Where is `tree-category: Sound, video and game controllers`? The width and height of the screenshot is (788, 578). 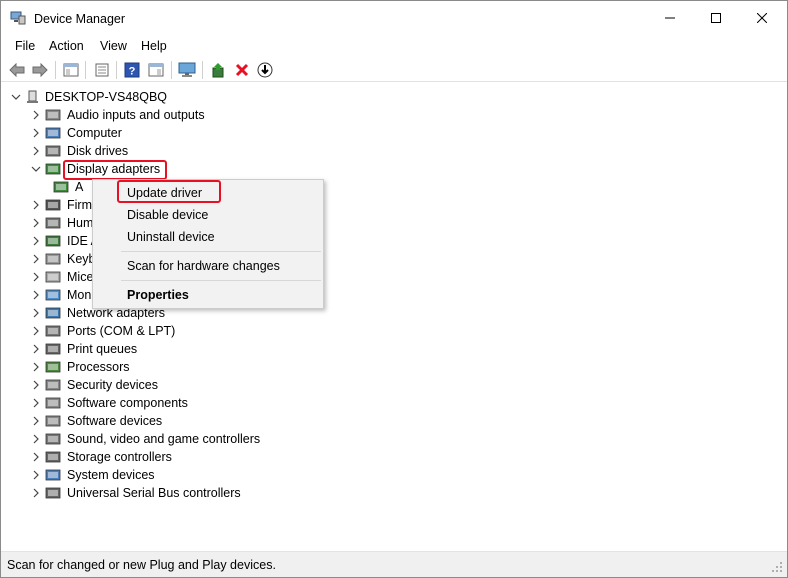 tree-category: Sound, video and game controllers is located at coordinates (145, 439).